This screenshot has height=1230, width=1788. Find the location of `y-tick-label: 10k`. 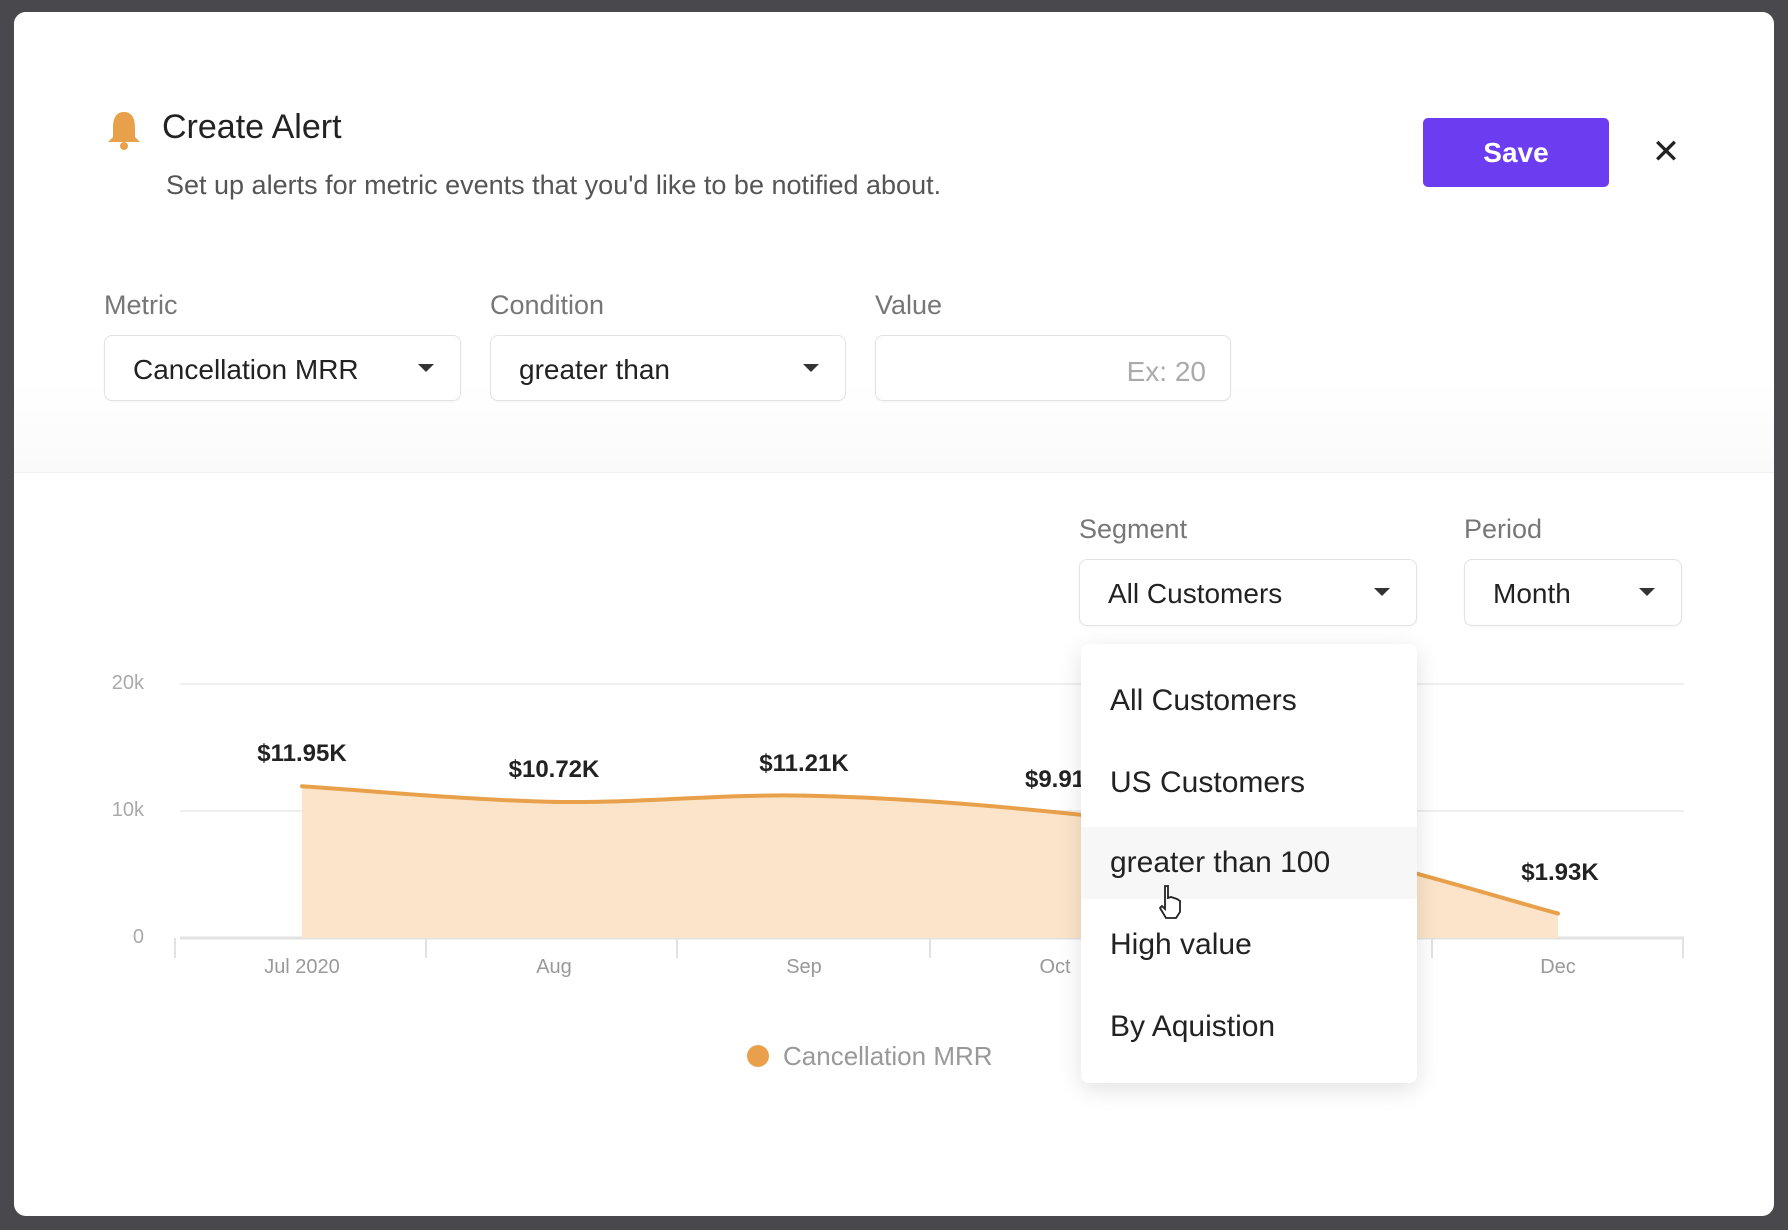

y-tick-label: 10k is located at coordinates (127, 810).